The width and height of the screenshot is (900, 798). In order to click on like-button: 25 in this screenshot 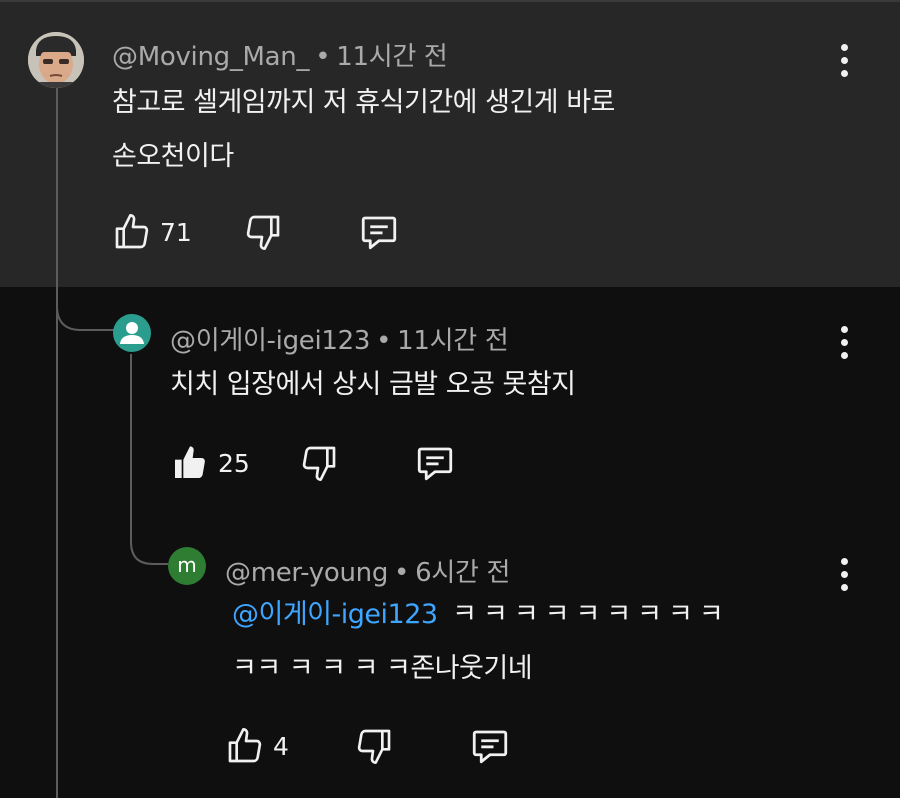, I will do `click(210, 463)`.